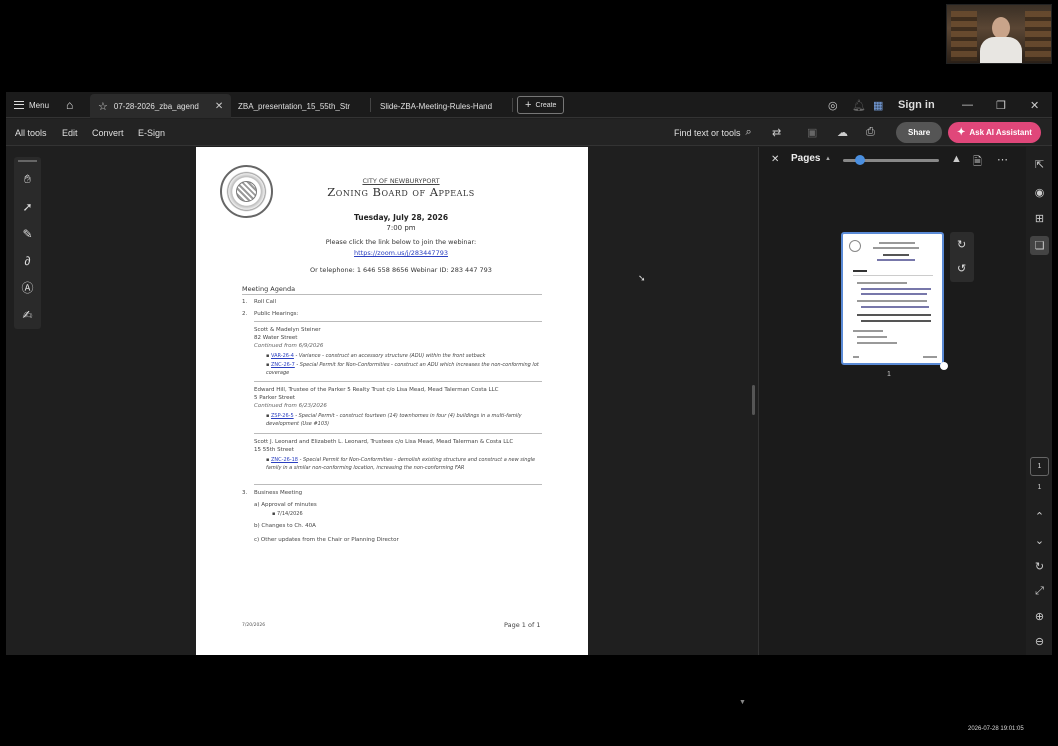 The width and height of the screenshot is (1058, 746). I want to click on tab-agenda: ☆ 07-28-2026_zba_agend ✕, so click(161, 106).